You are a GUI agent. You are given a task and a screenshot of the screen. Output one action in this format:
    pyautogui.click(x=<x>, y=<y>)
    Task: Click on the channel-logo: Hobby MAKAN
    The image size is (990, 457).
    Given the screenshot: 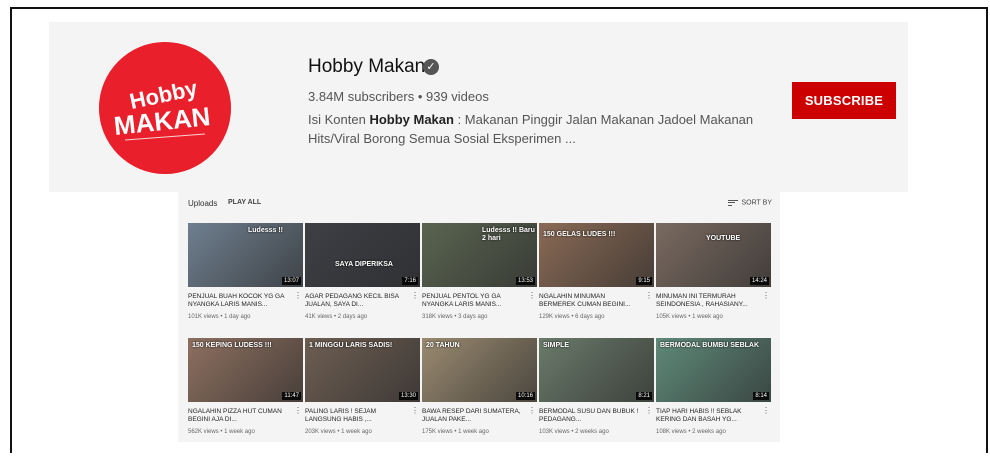 What is the action you would take?
    pyautogui.click(x=165, y=108)
    